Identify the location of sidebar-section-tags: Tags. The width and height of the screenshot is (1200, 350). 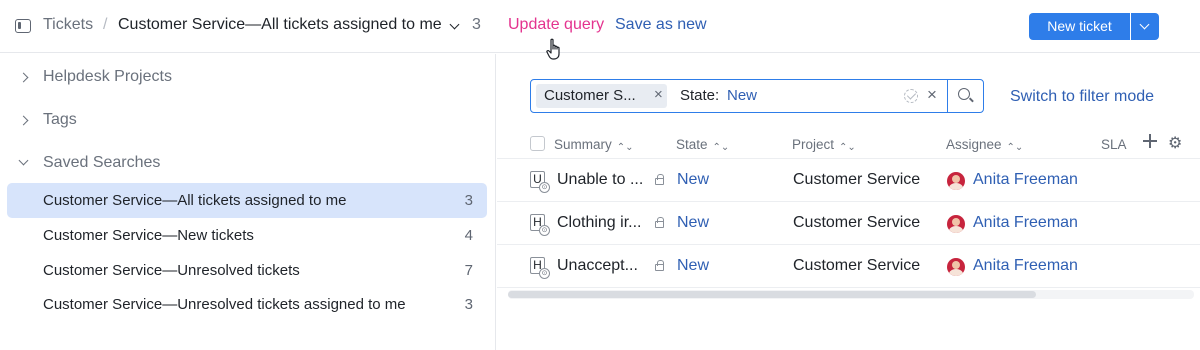
(248, 122).